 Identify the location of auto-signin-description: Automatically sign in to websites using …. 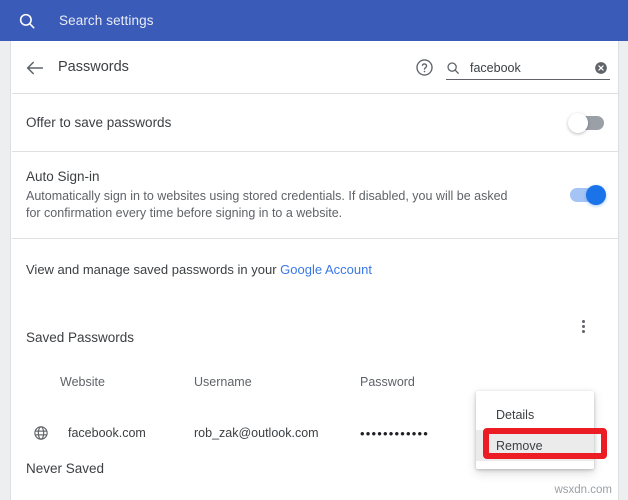
(267, 204).